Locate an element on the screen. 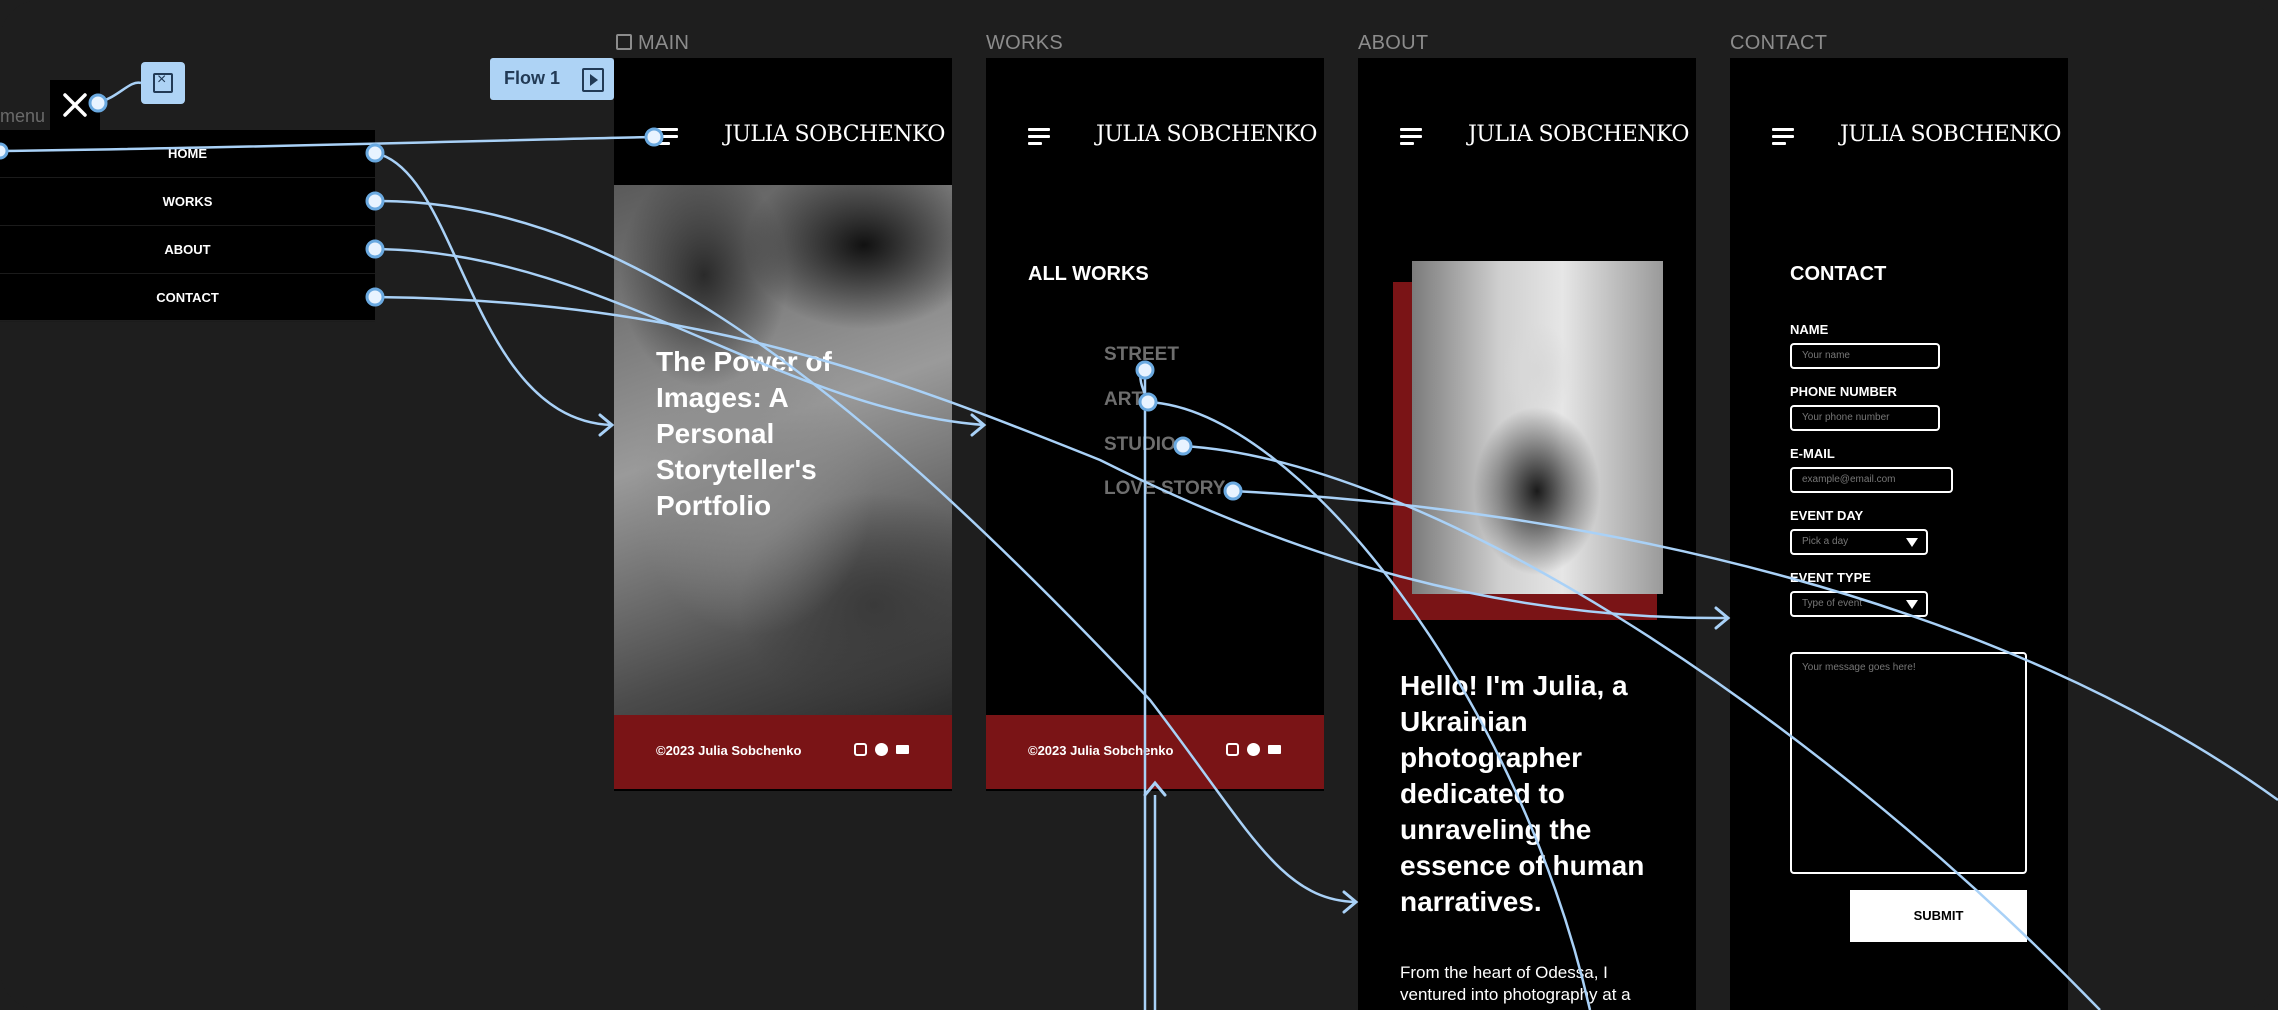  arrowhead-icon is located at coordinates (1155, 788).